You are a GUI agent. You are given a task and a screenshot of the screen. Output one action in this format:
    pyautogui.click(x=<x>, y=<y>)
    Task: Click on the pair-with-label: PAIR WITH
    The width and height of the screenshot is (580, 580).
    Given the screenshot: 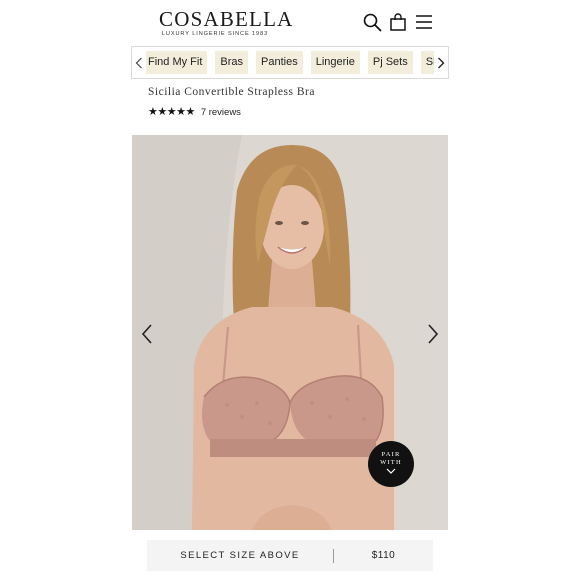 What is the action you would take?
    pyautogui.click(x=391, y=458)
    